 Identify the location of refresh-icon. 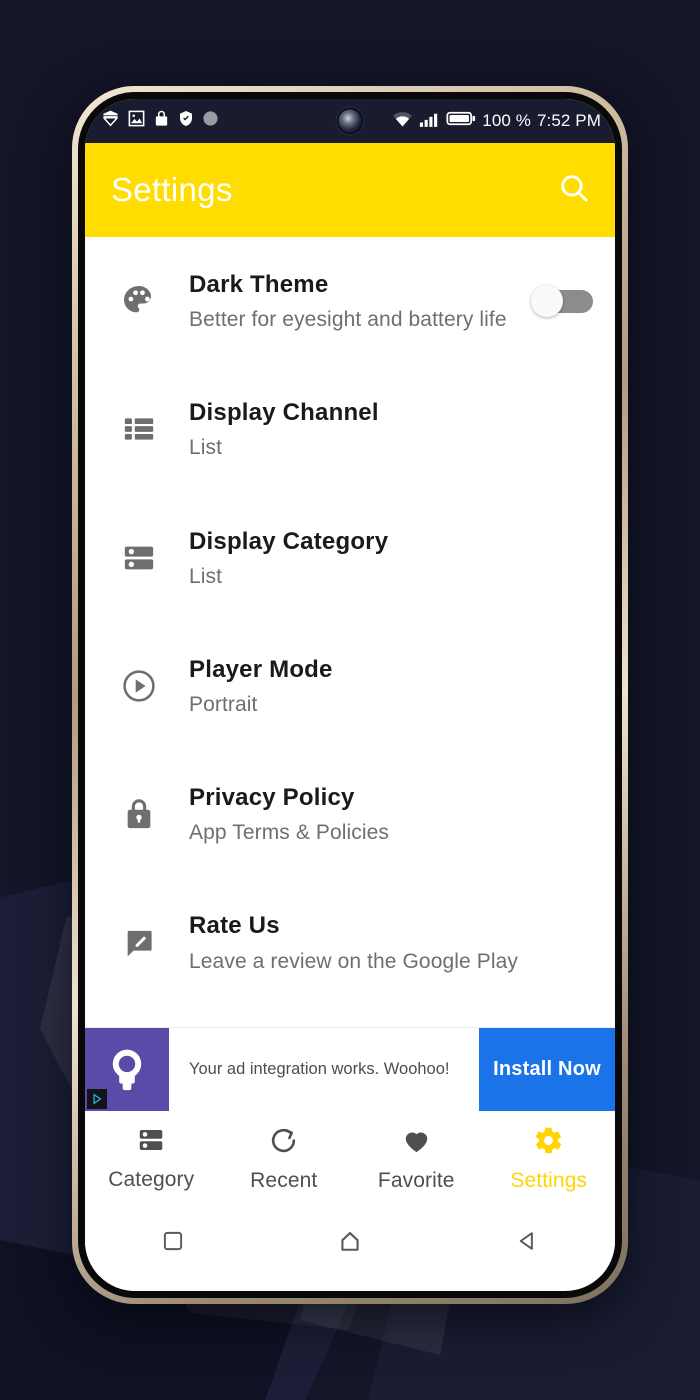
(283, 1143).